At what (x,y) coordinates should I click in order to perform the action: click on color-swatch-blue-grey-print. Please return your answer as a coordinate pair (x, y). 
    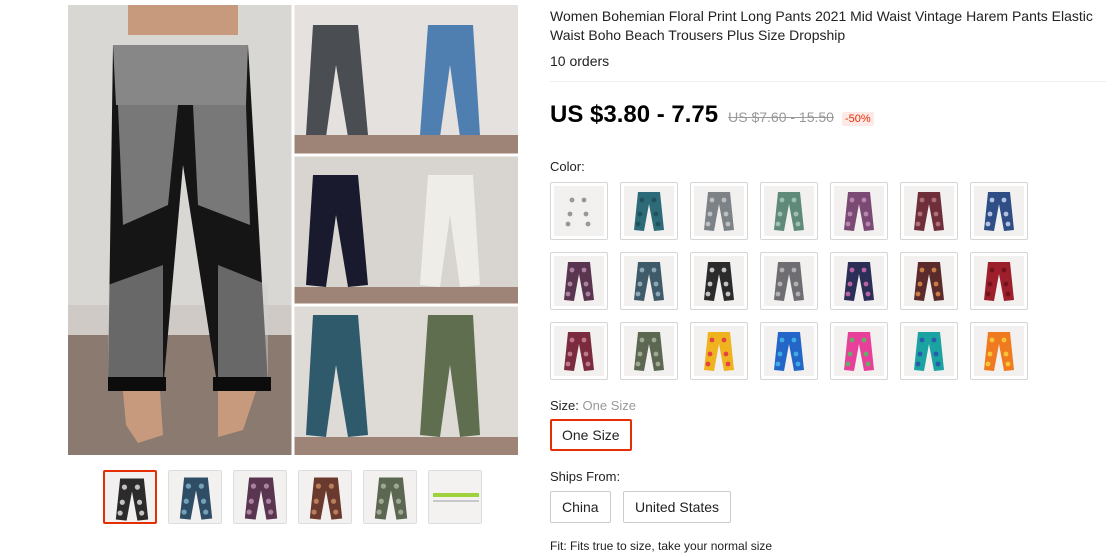
    Looking at the image, I should click on (649, 281).